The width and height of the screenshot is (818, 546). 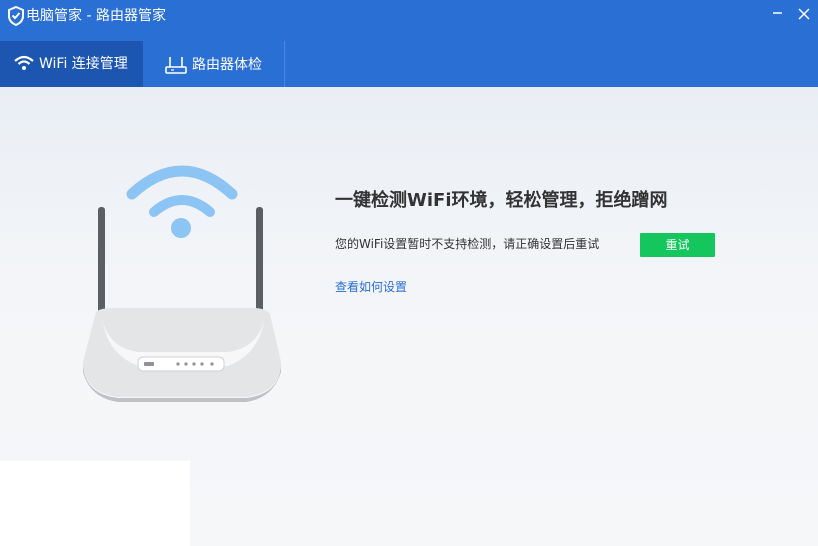 I want to click on wifi-arc-outer, so click(x=182, y=182).